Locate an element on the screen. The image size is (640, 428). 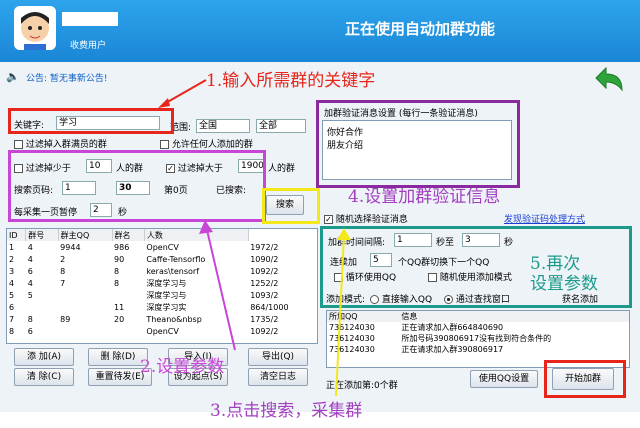
allow-label: 允许任何人添加的群 is located at coordinates (212, 145).